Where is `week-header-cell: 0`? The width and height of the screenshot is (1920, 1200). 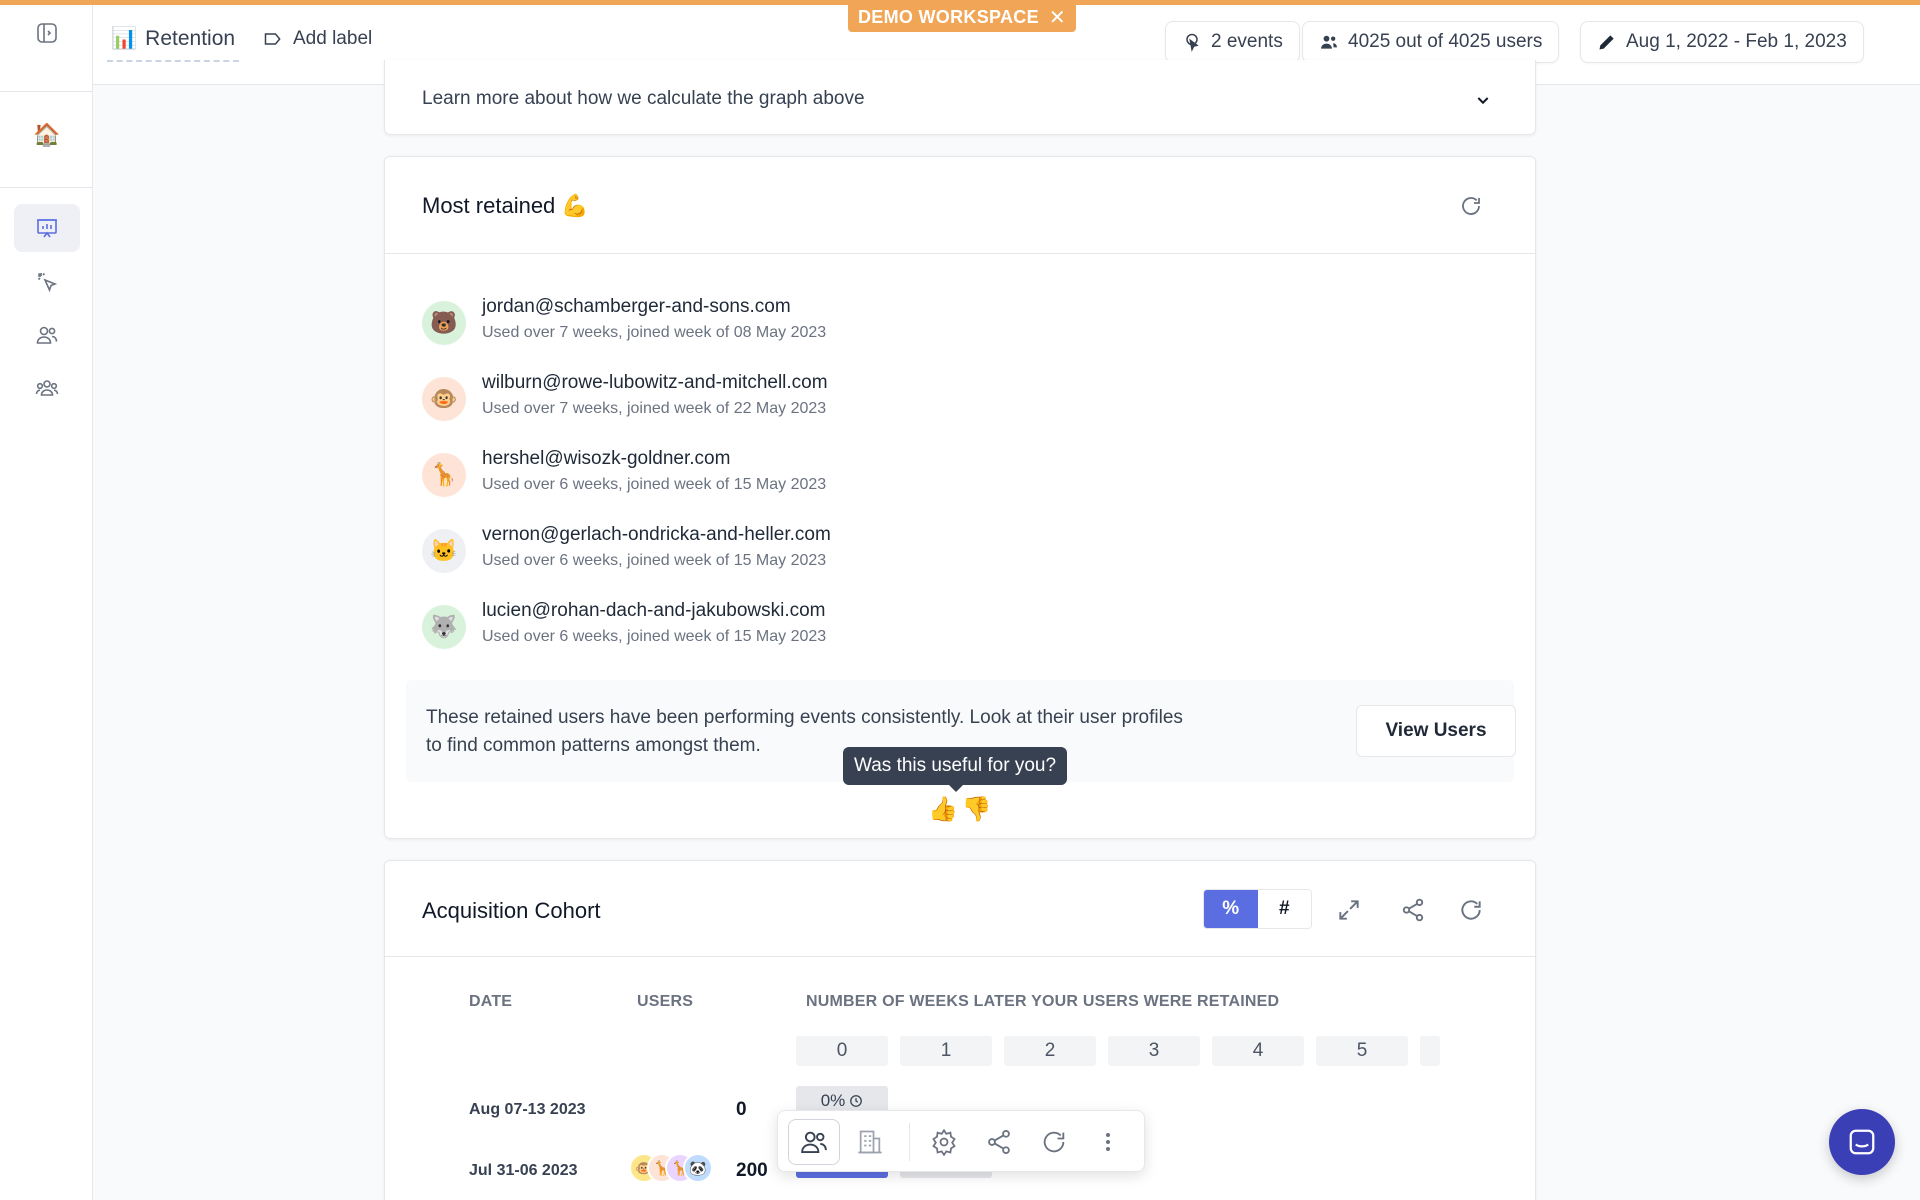
week-header-cell: 0 is located at coordinates (842, 1051).